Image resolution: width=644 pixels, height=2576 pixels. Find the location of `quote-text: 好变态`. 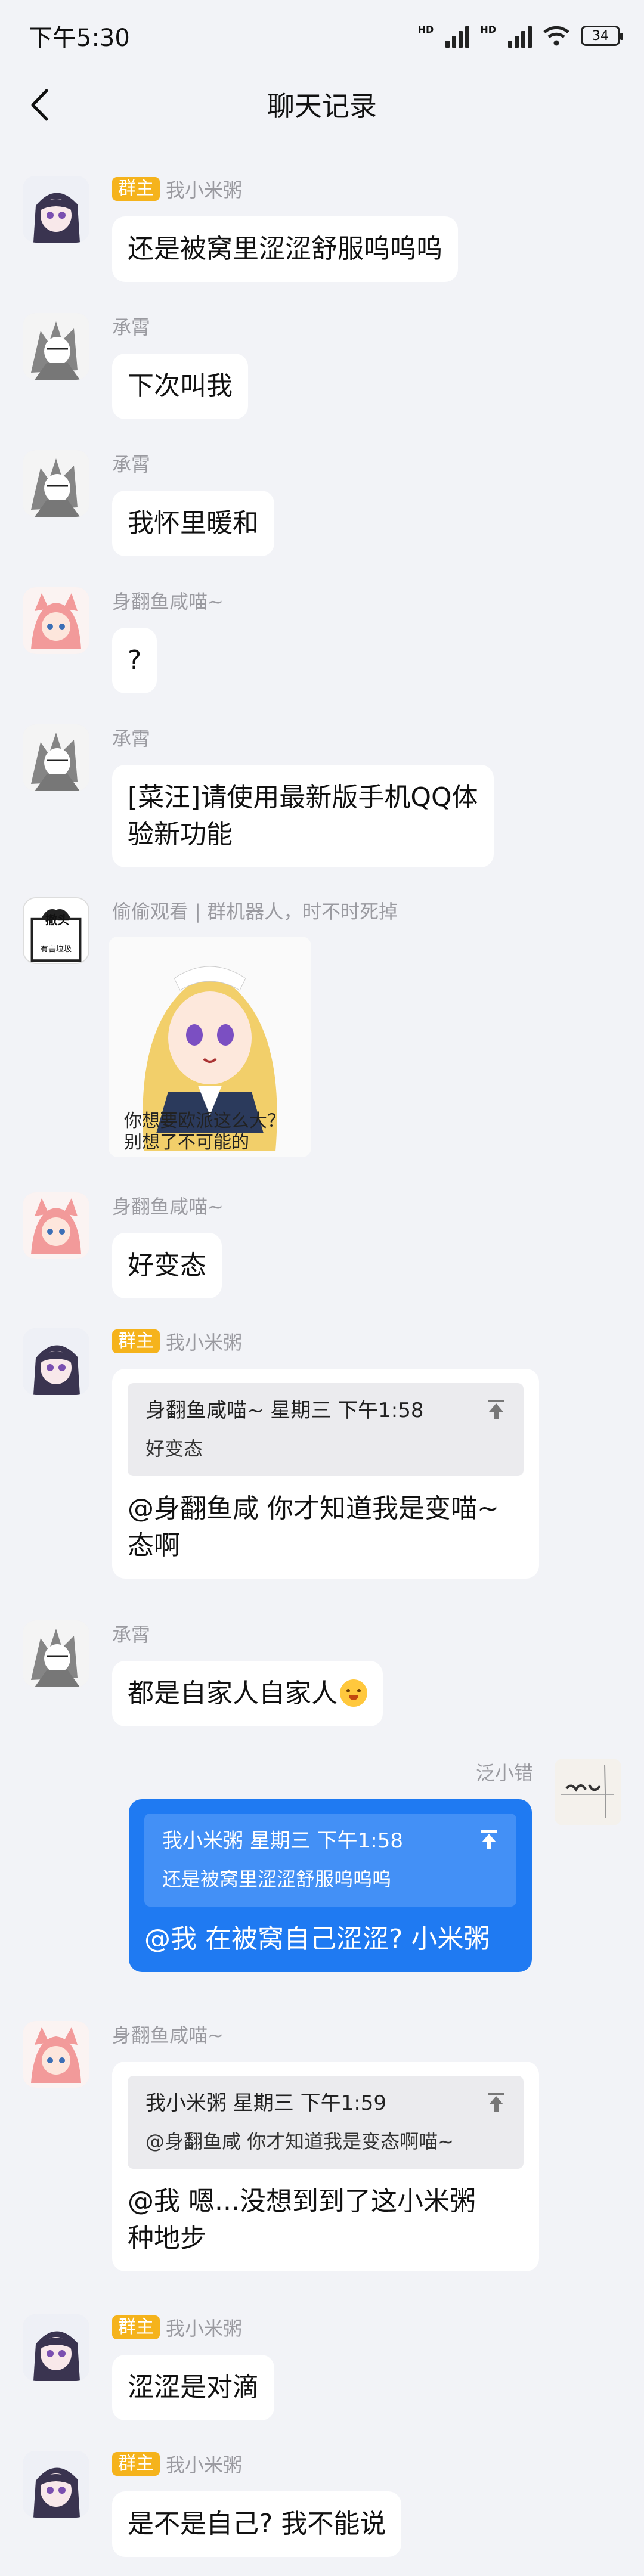

quote-text: 好变态 is located at coordinates (174, 1448).